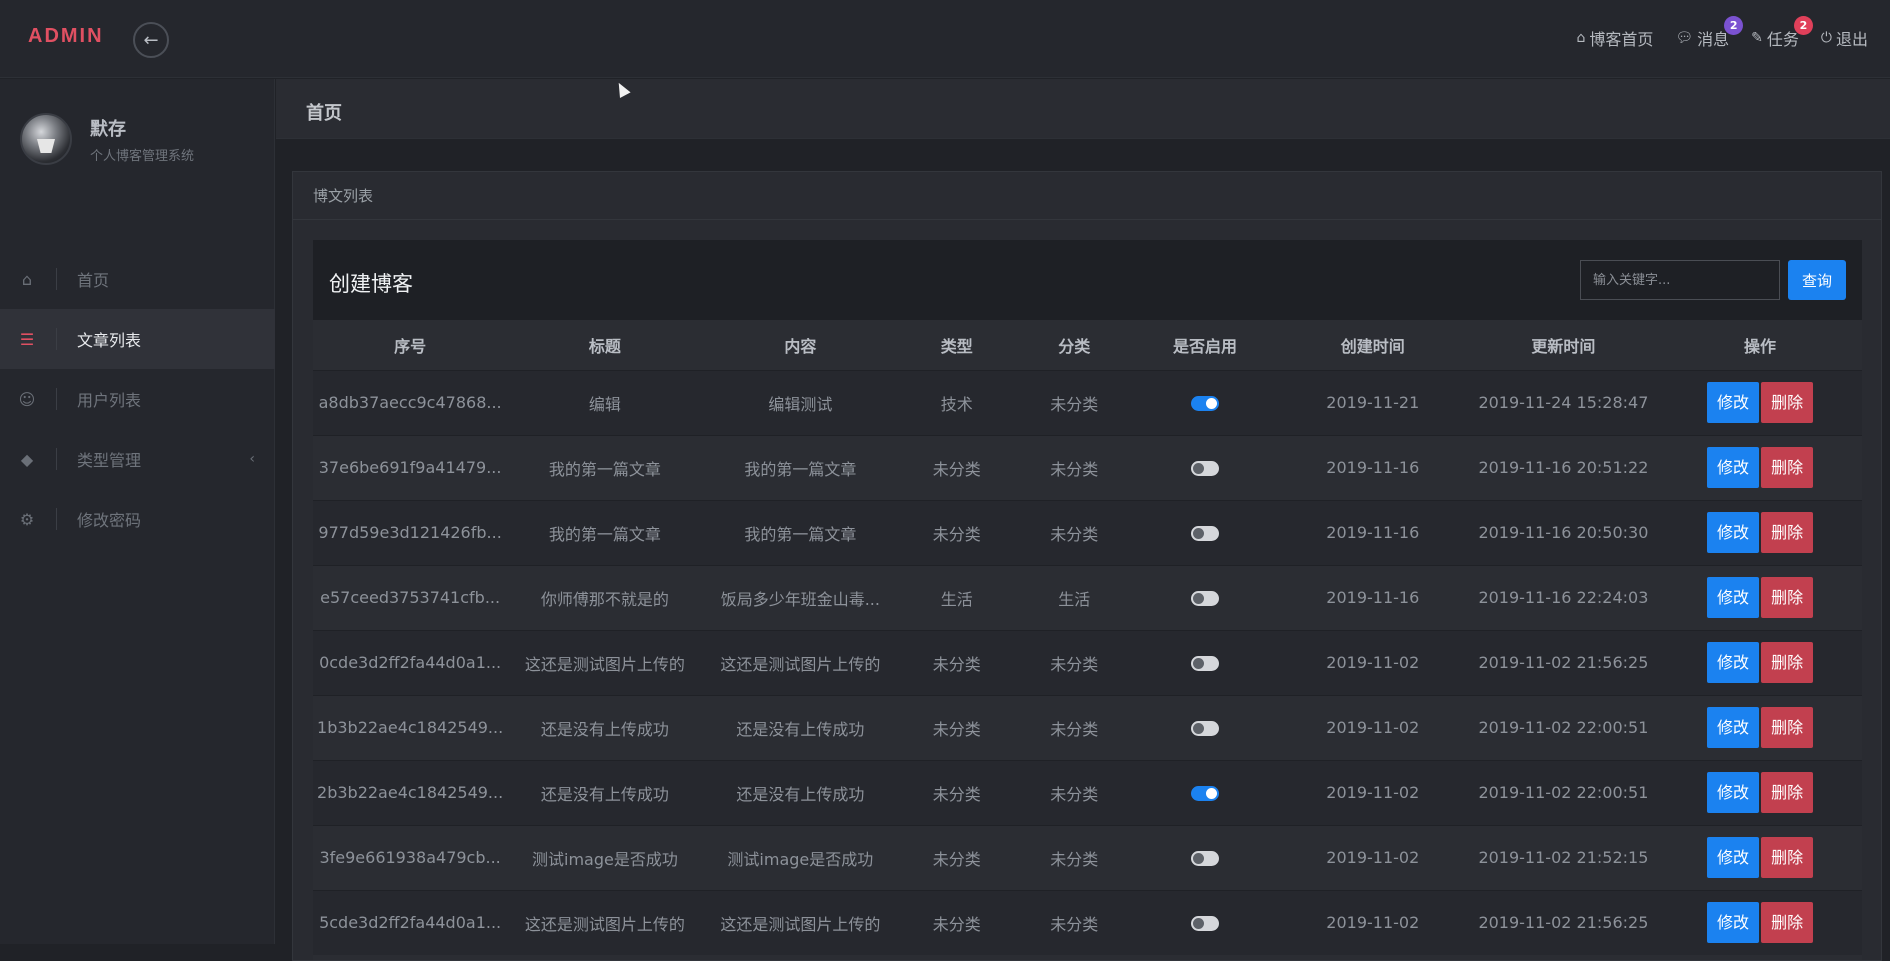 This screenshot has height=961, width=1890. I want to click on sidebar-item-users: ☺ 用户列表, so click(137, 399).